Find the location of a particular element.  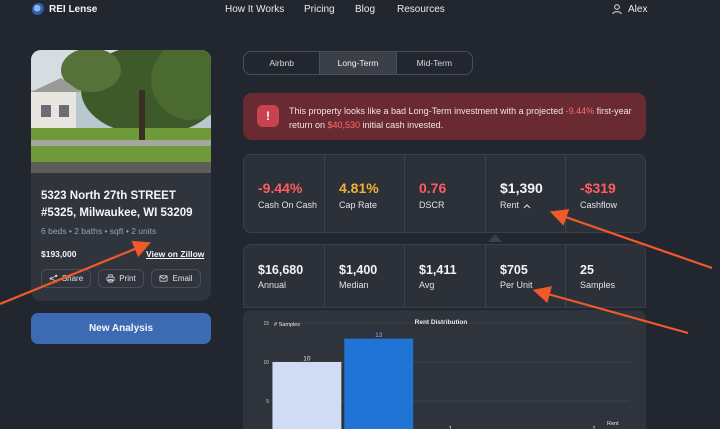

rent-value: $16,680 is located at coordinates (281, 270).